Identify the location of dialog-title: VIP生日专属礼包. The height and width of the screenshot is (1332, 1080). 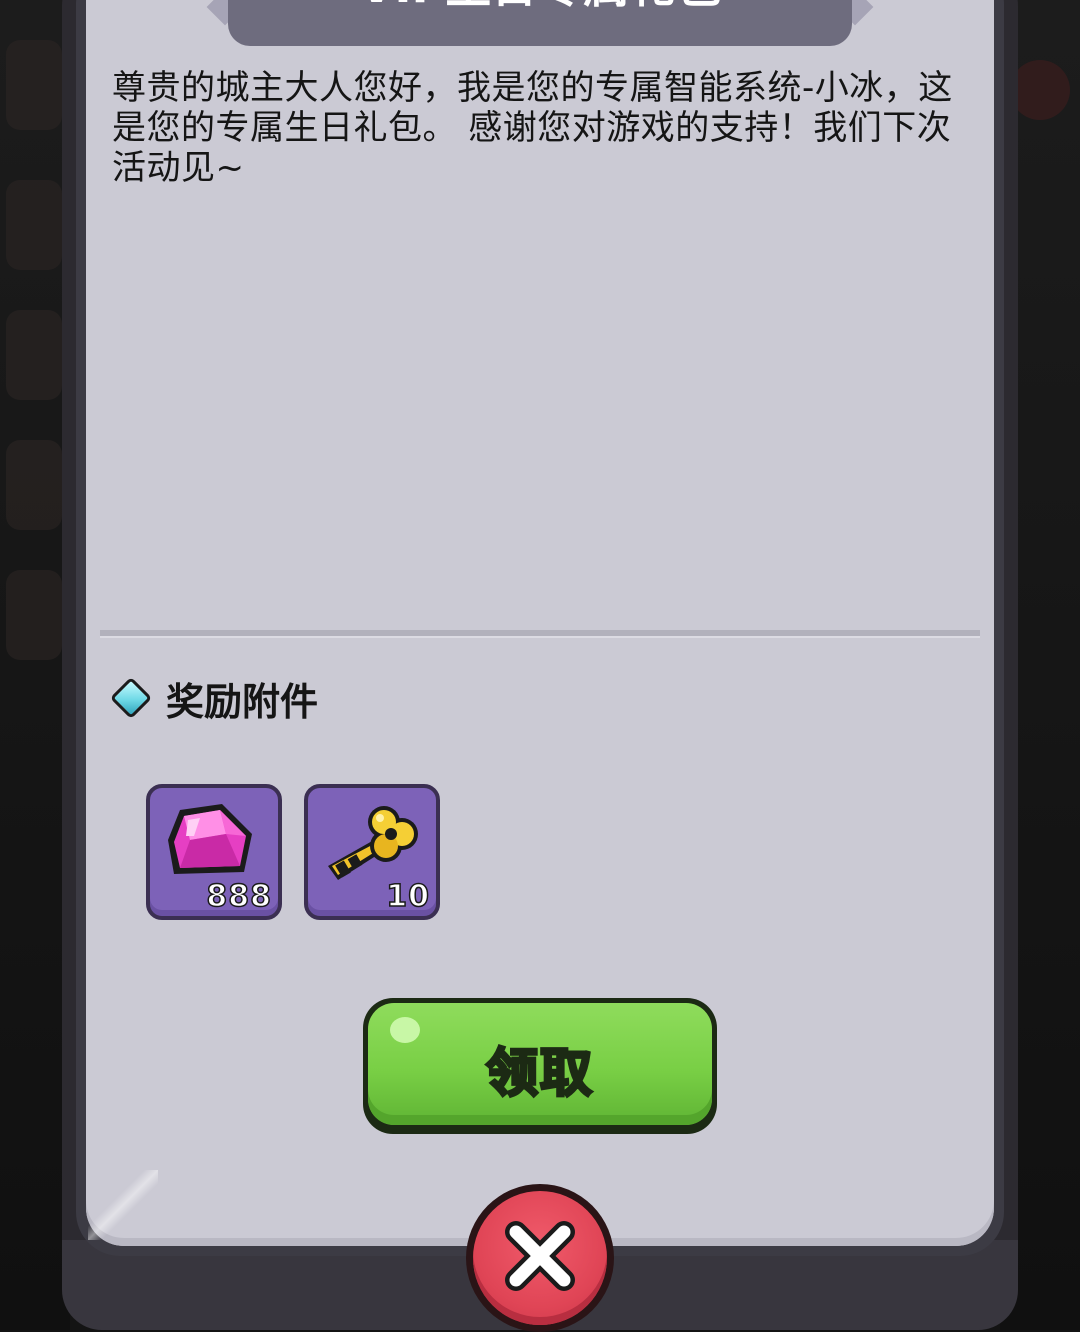
(540, 8).